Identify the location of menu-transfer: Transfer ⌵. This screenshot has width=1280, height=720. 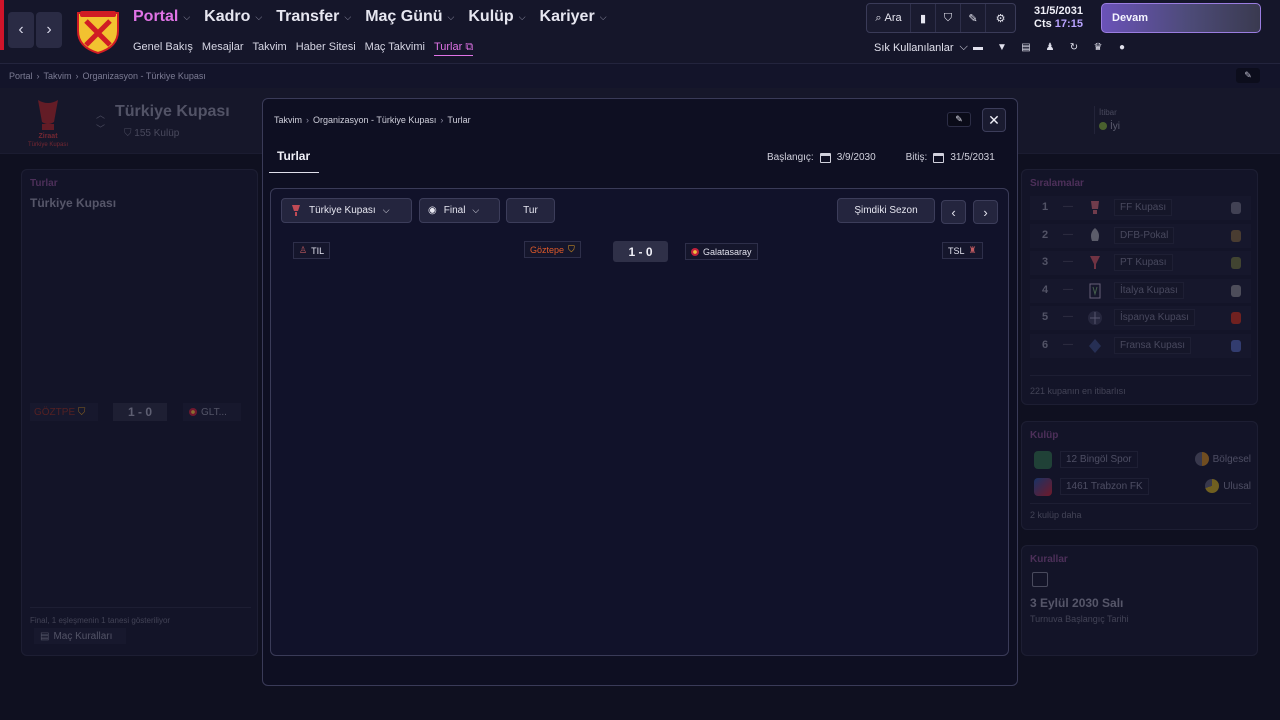
(313, 17).